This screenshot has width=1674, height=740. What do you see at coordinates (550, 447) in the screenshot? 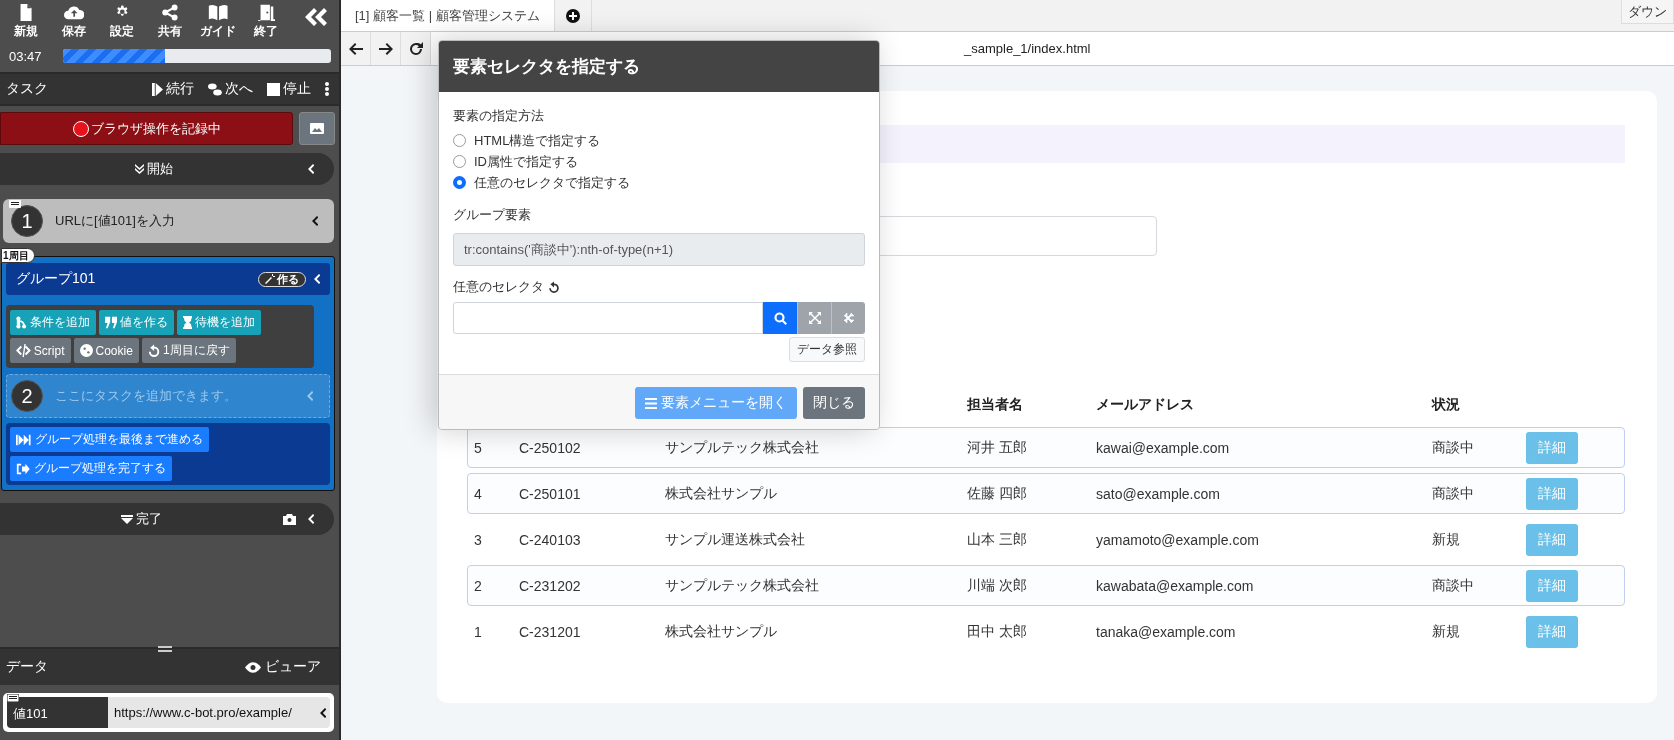
I see `table-cell-text: C-250102` at bounding box center [550, 447].